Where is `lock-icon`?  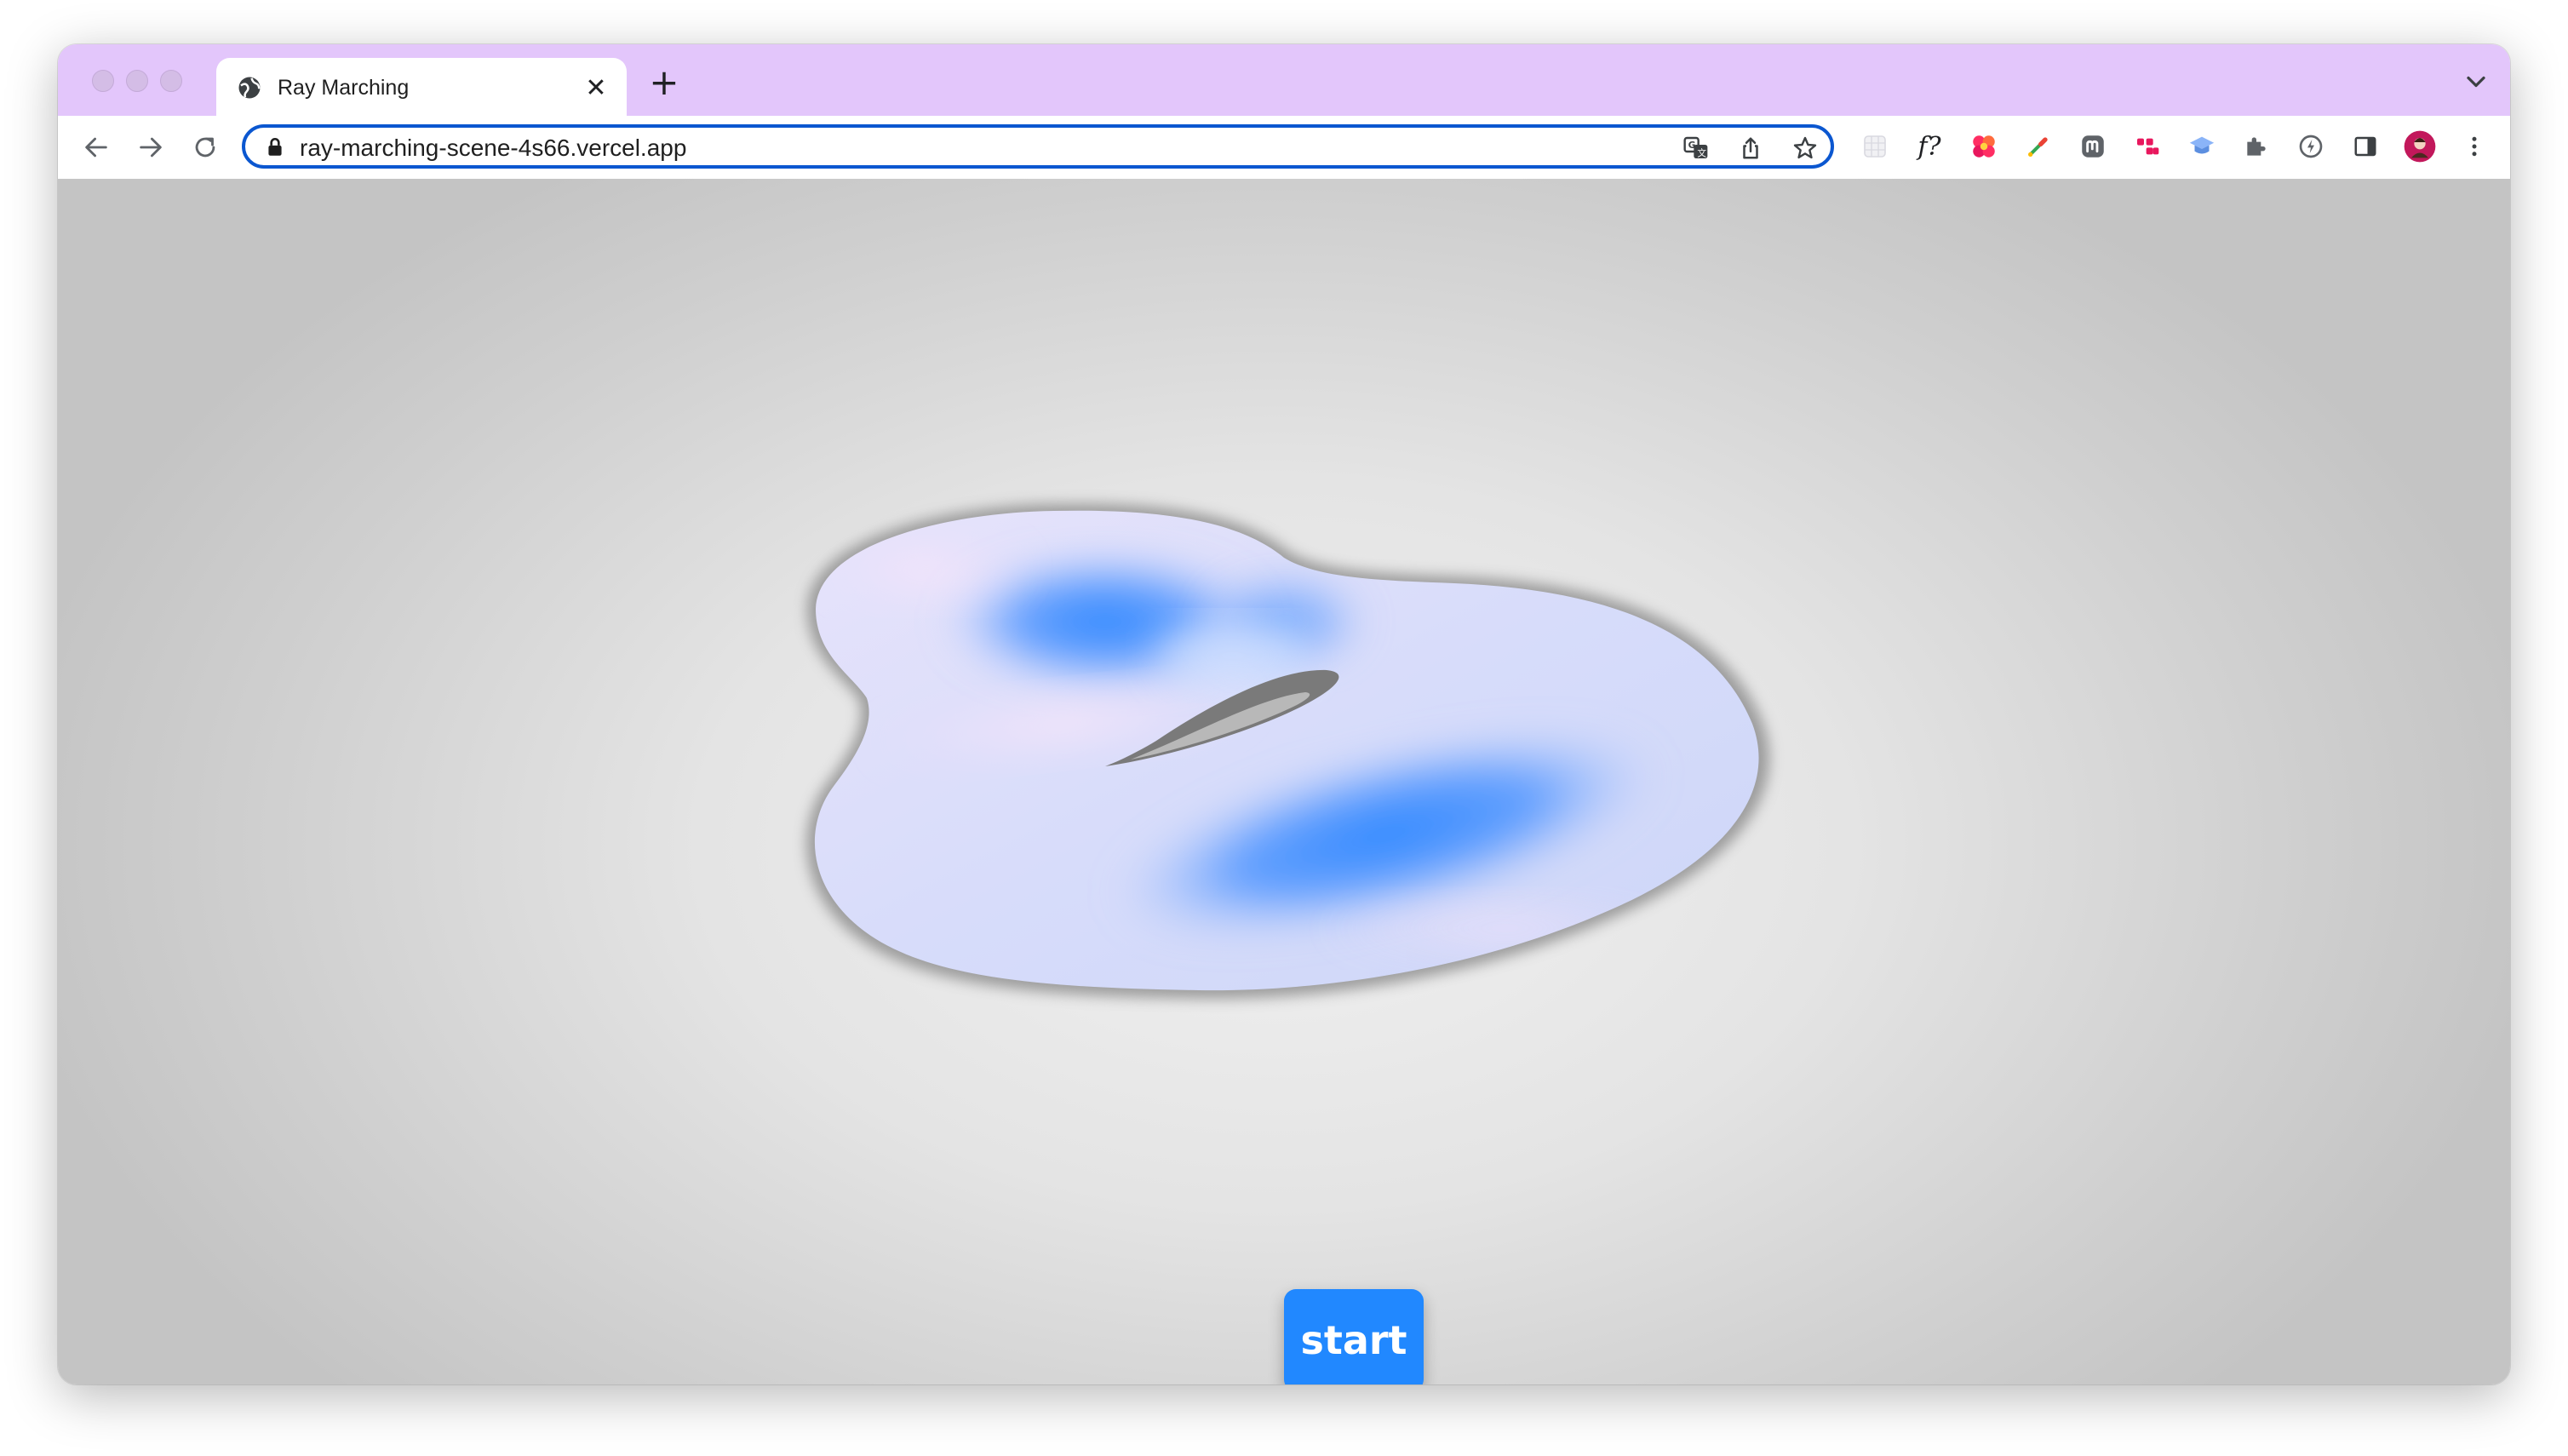 lock-icon is located at coordinates (275, 147).